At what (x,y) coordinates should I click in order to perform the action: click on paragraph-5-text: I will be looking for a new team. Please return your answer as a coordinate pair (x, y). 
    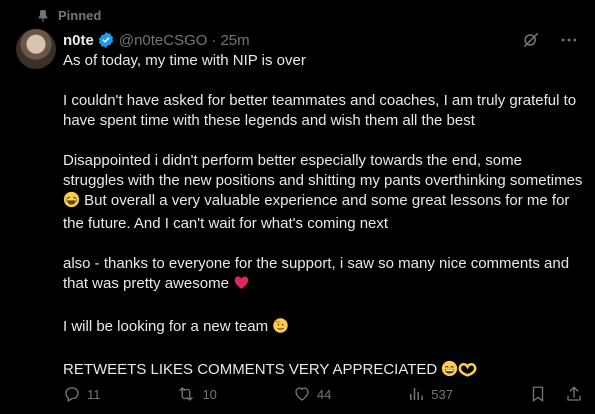
    Looking at the image, I should click on (166, 326).